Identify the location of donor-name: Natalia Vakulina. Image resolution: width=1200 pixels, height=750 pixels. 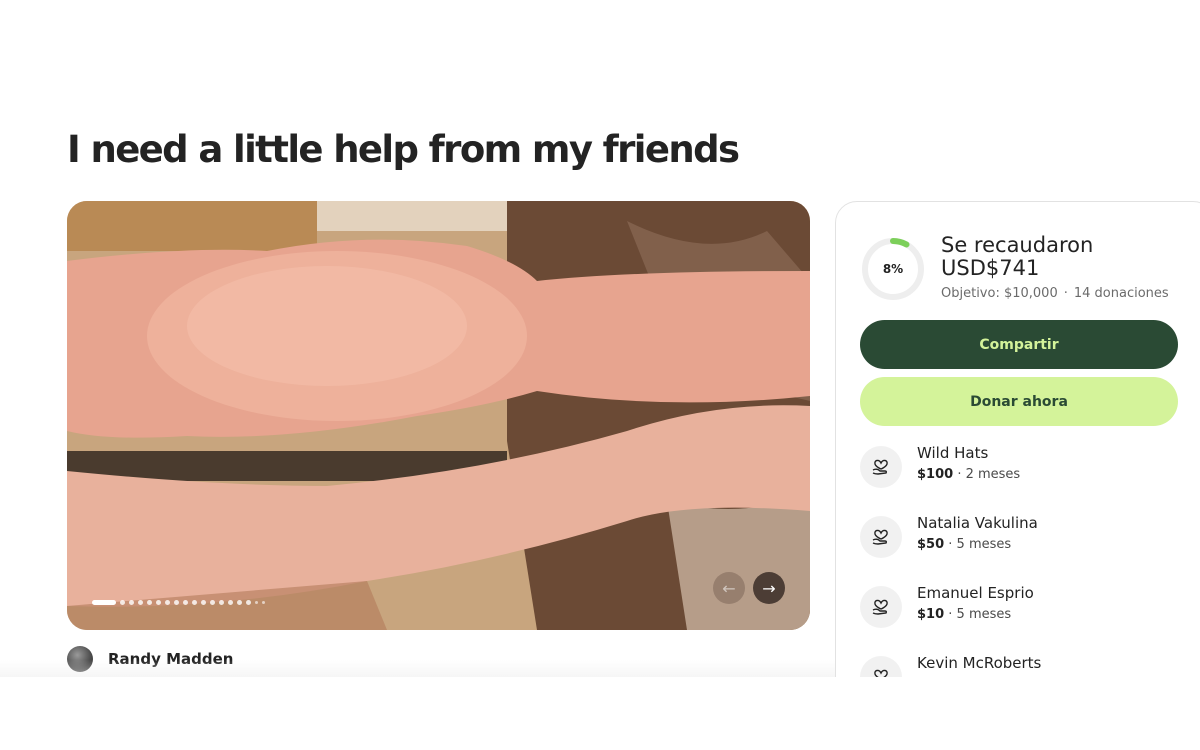
(977, 523).